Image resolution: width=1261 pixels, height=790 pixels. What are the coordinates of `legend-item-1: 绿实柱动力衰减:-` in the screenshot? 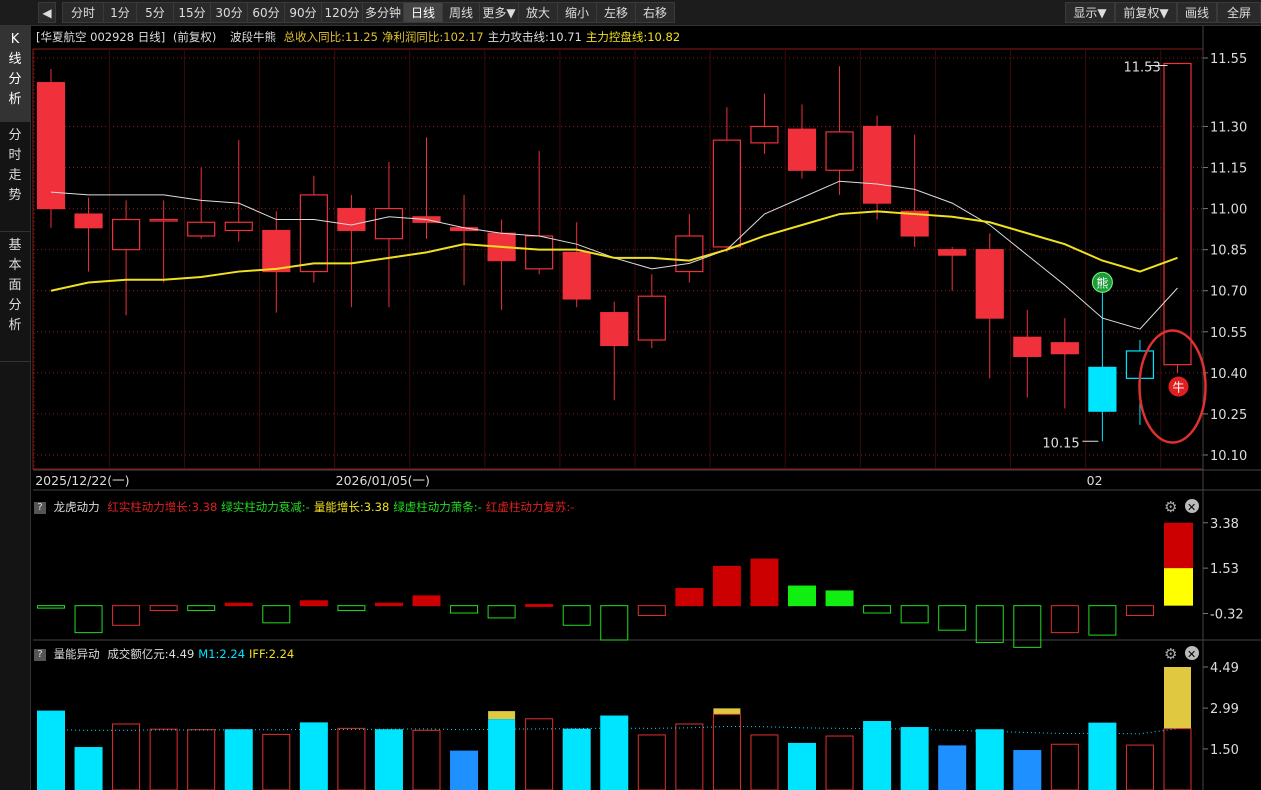 It's located at (265, 507).